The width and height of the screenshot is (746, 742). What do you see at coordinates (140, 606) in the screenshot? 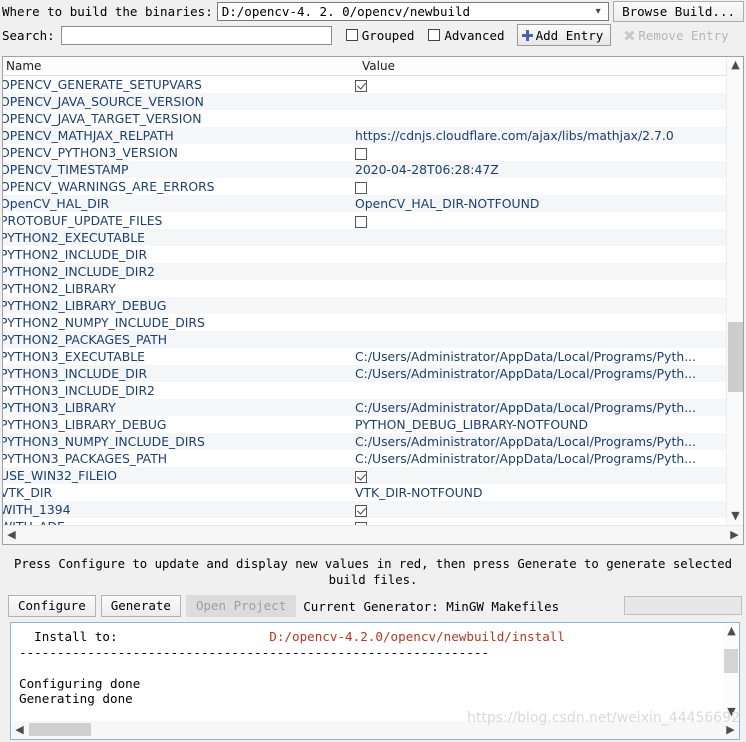
I see `generate-button: Generate` at bounding box center [140, 606].